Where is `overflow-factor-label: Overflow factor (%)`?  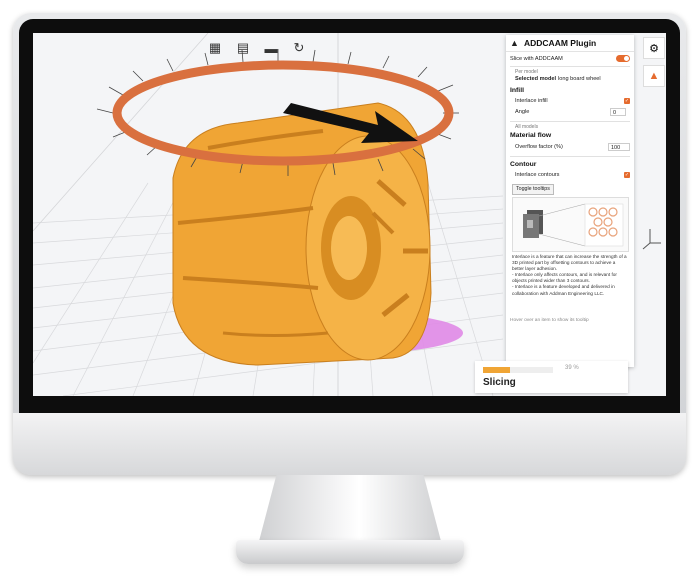
overflow-factor-label: Overflow factor (%) is located at coordinates (539, 147).